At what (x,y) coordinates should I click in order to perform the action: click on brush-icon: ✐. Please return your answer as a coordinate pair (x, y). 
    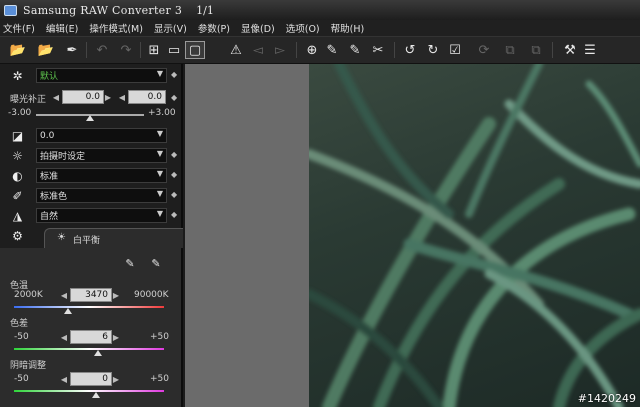
    Looking at the image, I should click on (17, 195).